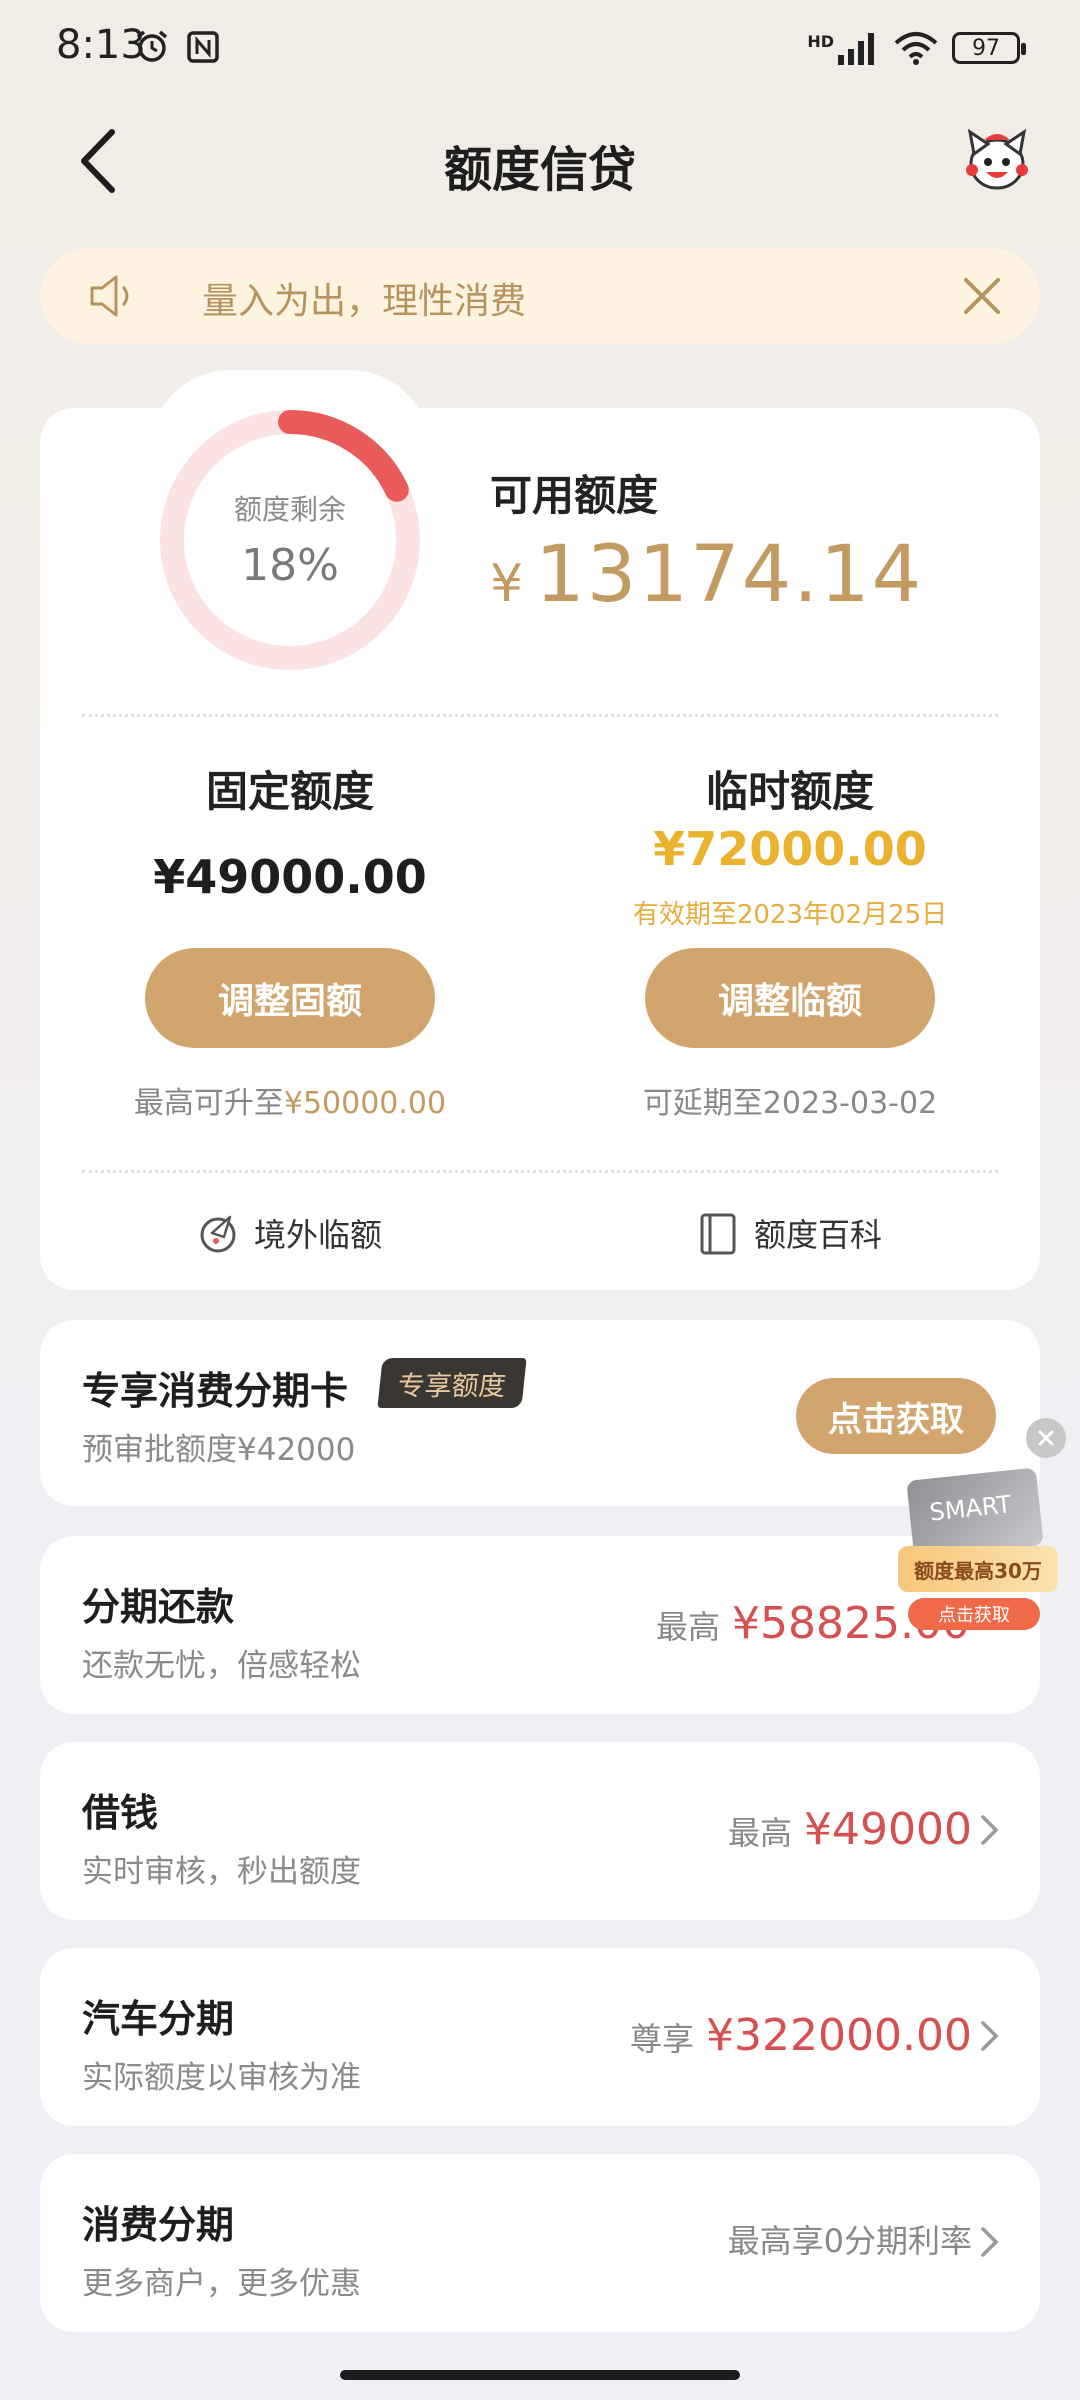  I want to click on product-item-consumer-installment: 消费分期 更多商户，更多优惠 最高享0分期利率, so click(540, 2243).